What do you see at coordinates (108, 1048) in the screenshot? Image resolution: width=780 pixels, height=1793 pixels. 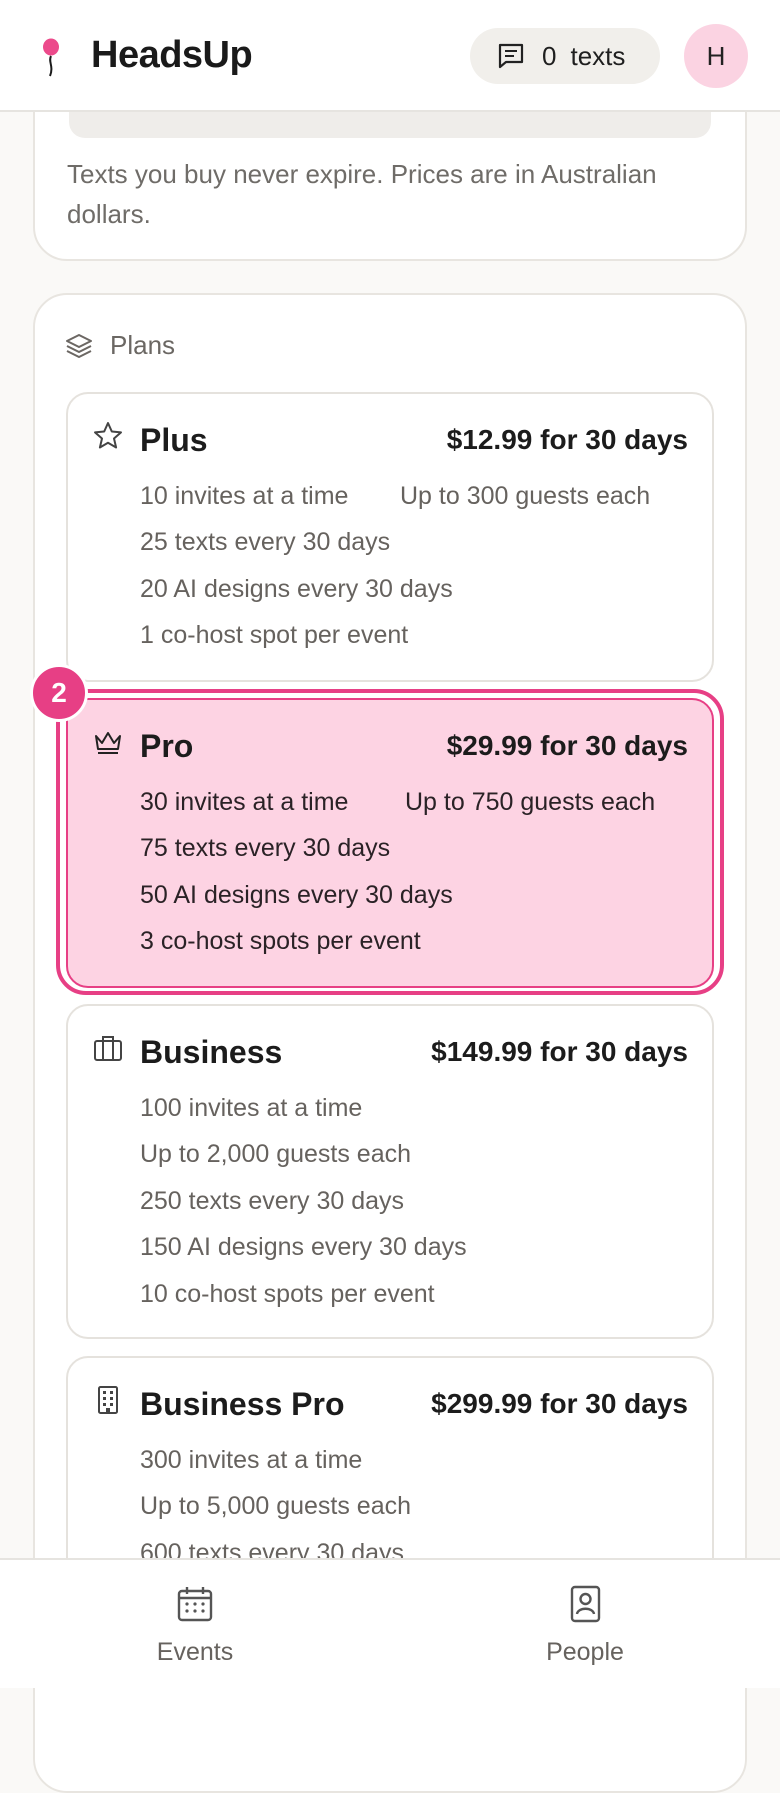 I see `briefcase-icon` at bounding box center [108, 1048].